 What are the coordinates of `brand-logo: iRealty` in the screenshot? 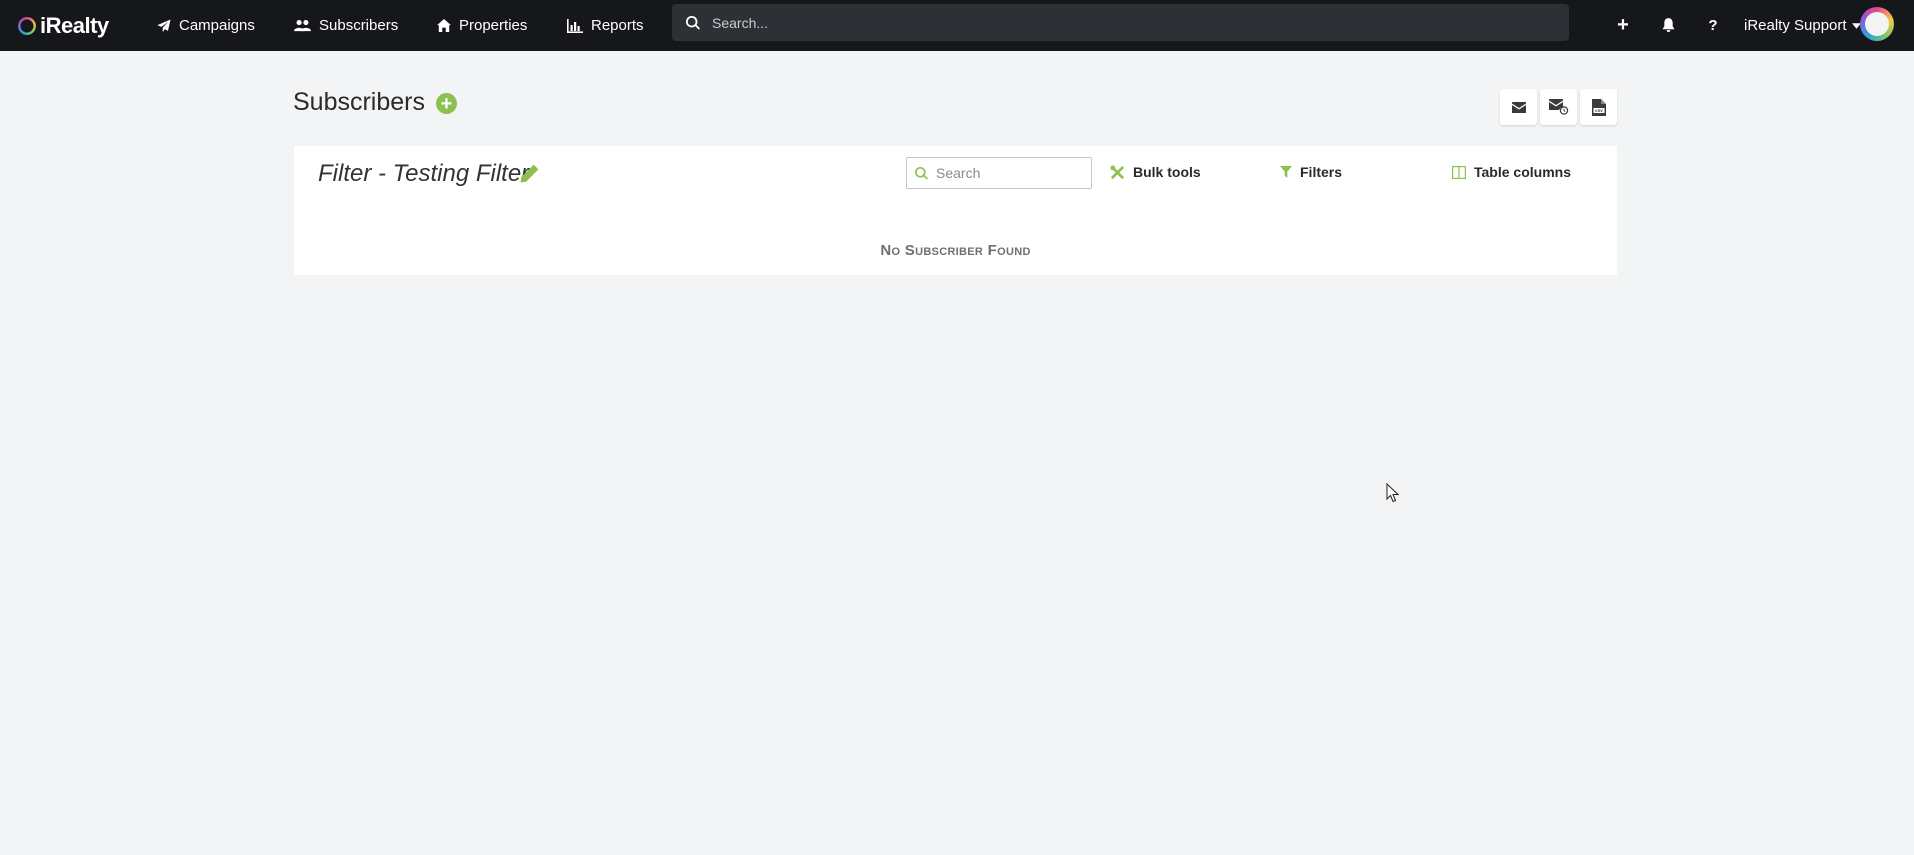 It's located at (63, 25).